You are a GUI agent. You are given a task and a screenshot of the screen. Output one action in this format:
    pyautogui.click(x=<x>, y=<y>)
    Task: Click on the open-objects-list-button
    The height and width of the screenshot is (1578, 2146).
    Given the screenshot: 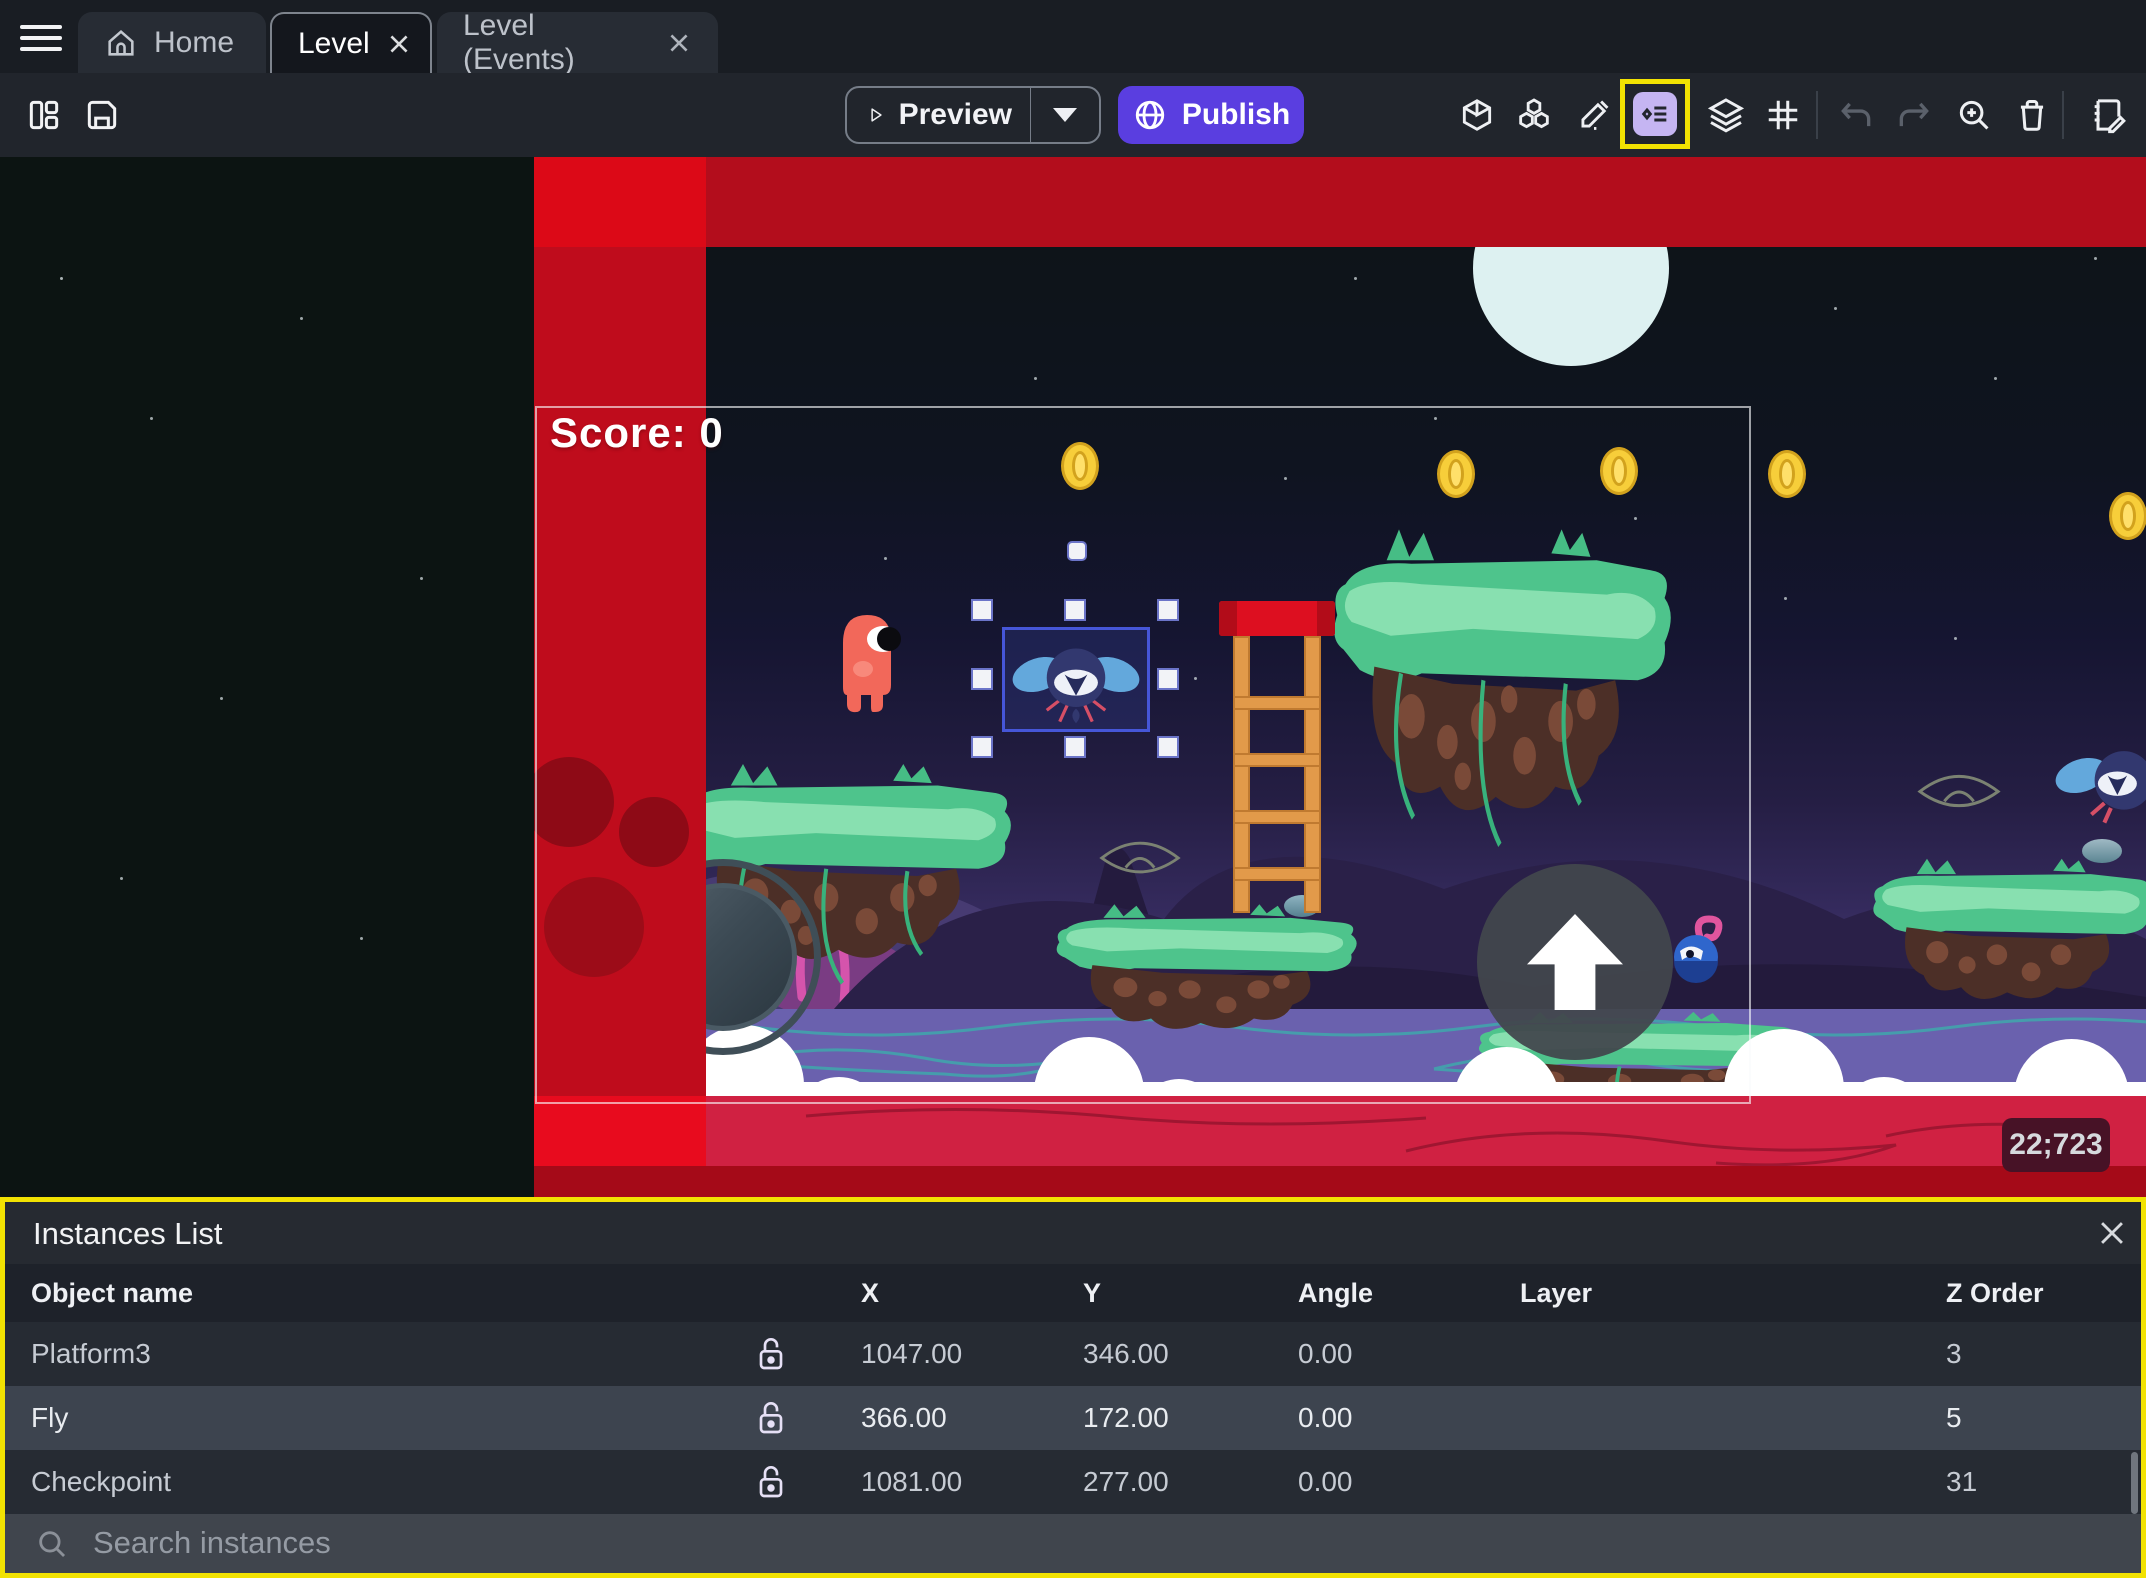 What is the action you would take?
    pyautogui.click(x=1534, y=115)
    